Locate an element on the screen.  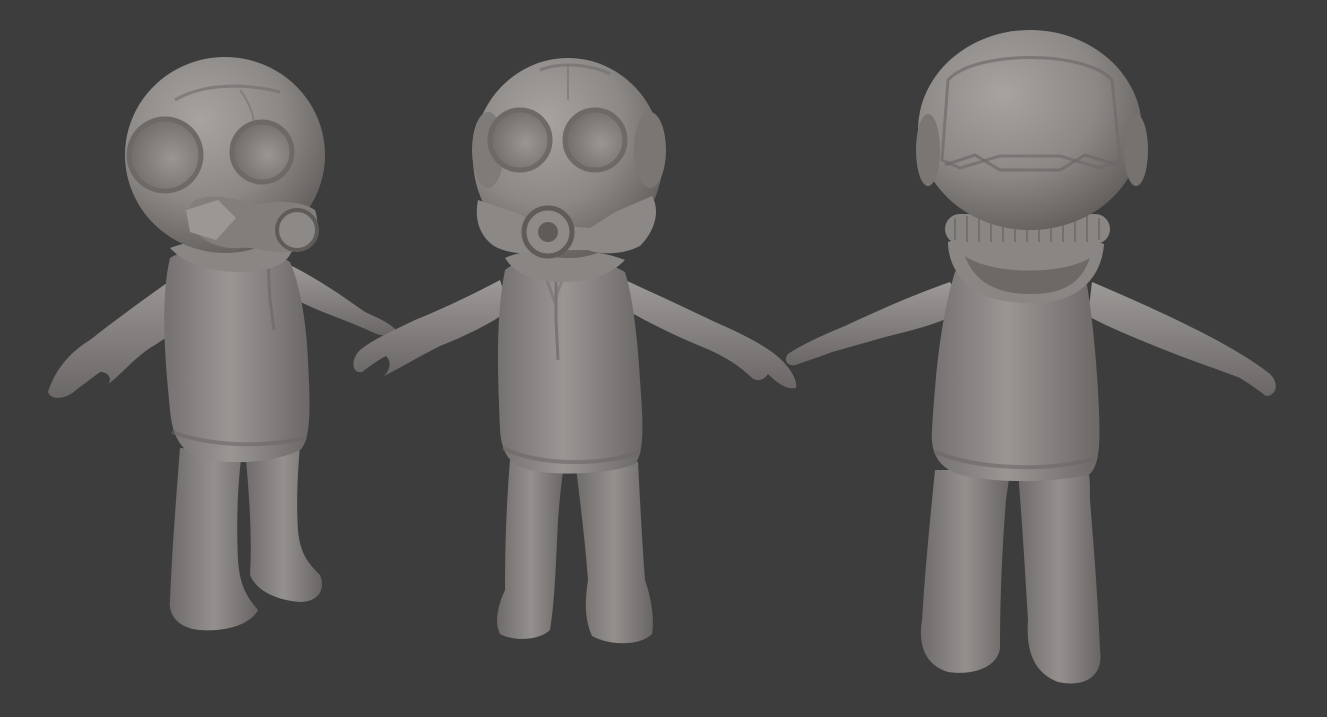
head is located at coordinates (1030, 130).